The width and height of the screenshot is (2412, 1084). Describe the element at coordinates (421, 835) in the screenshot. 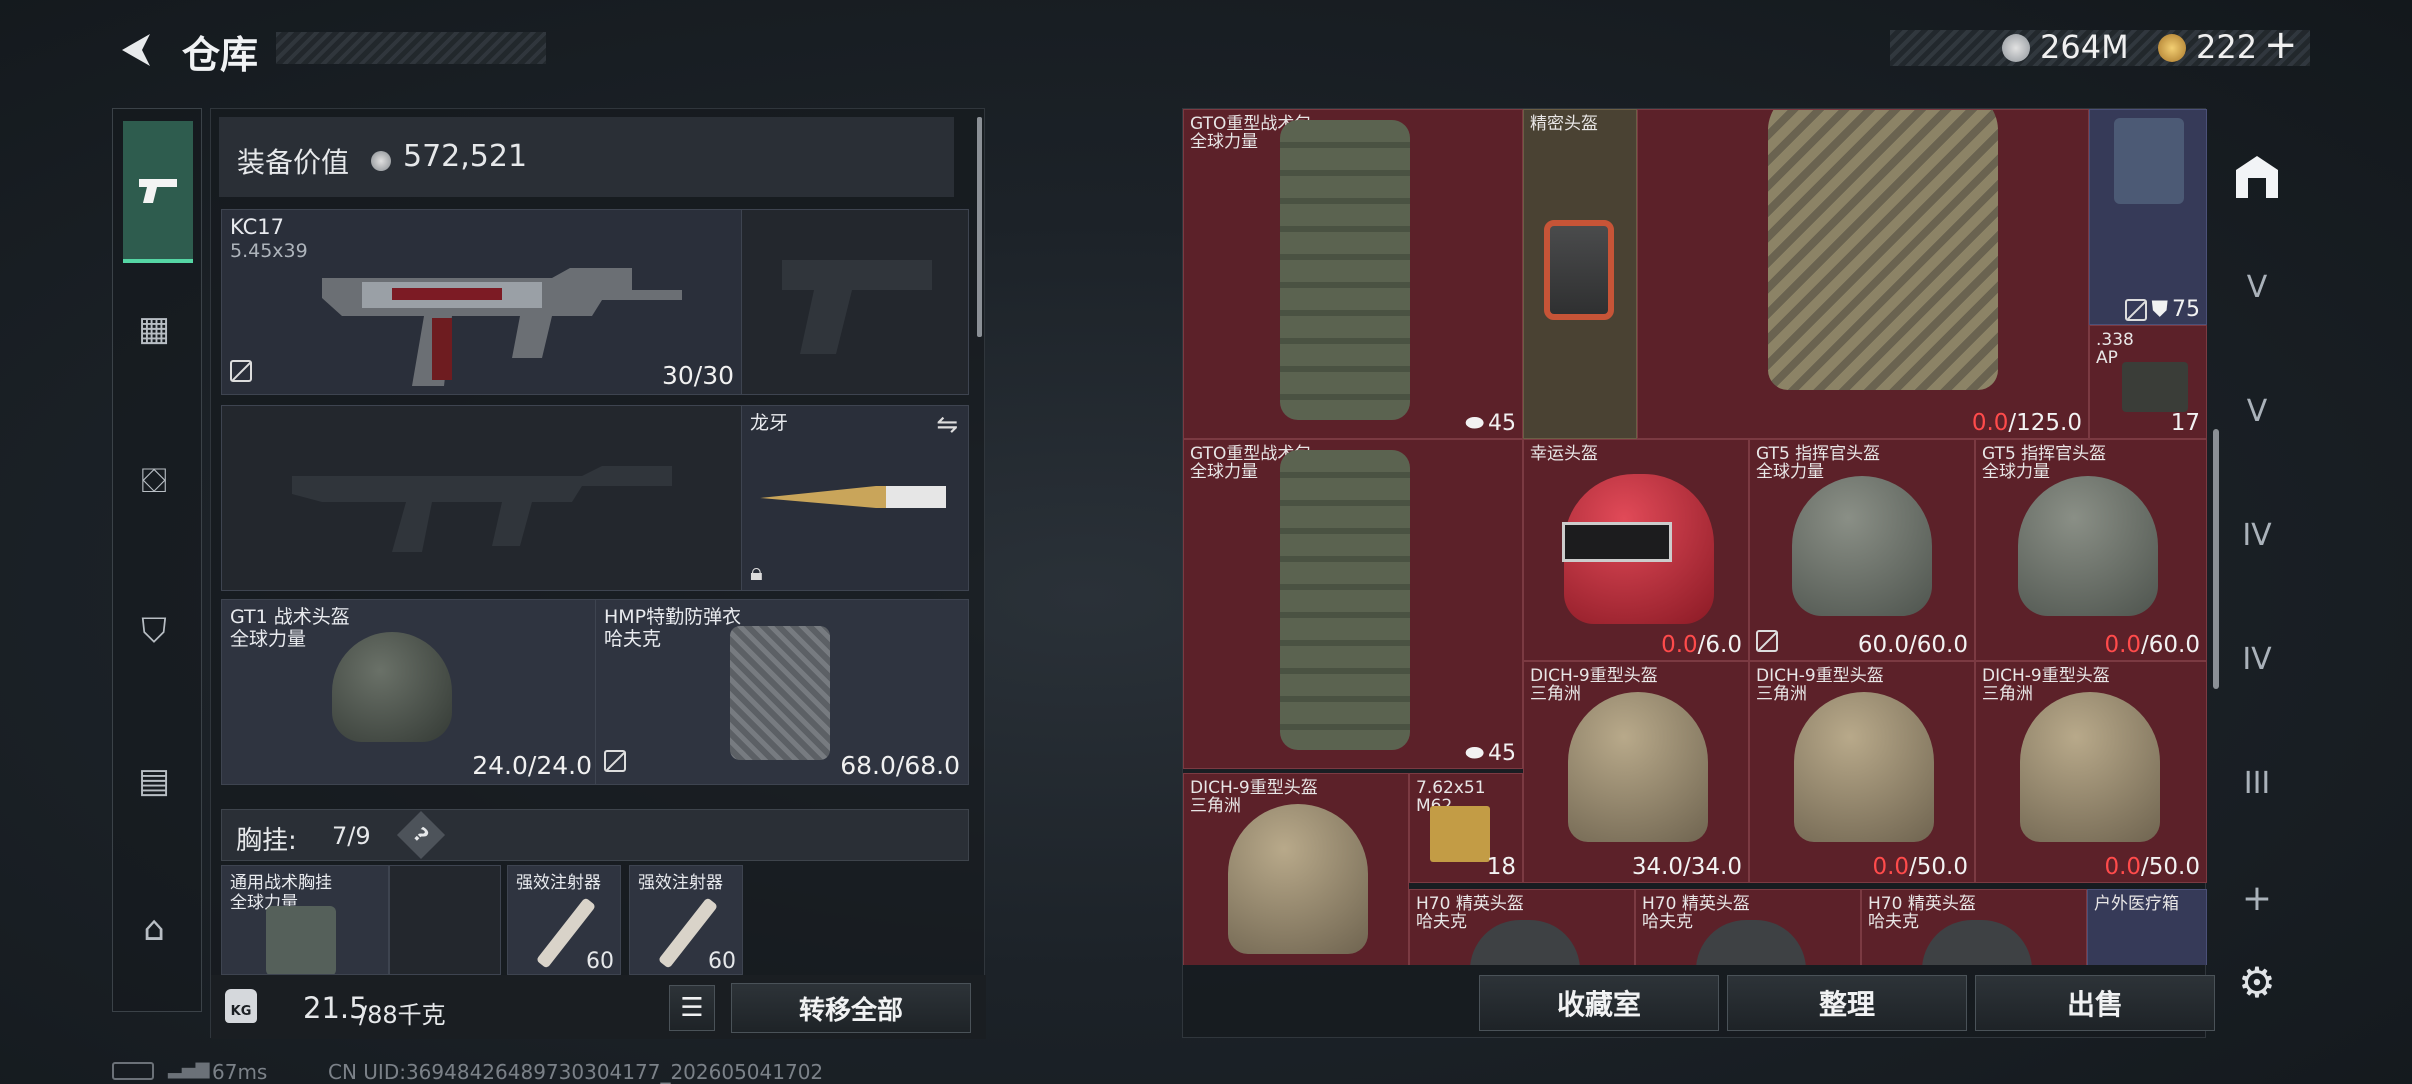

I see `help-button: ?` at that location.